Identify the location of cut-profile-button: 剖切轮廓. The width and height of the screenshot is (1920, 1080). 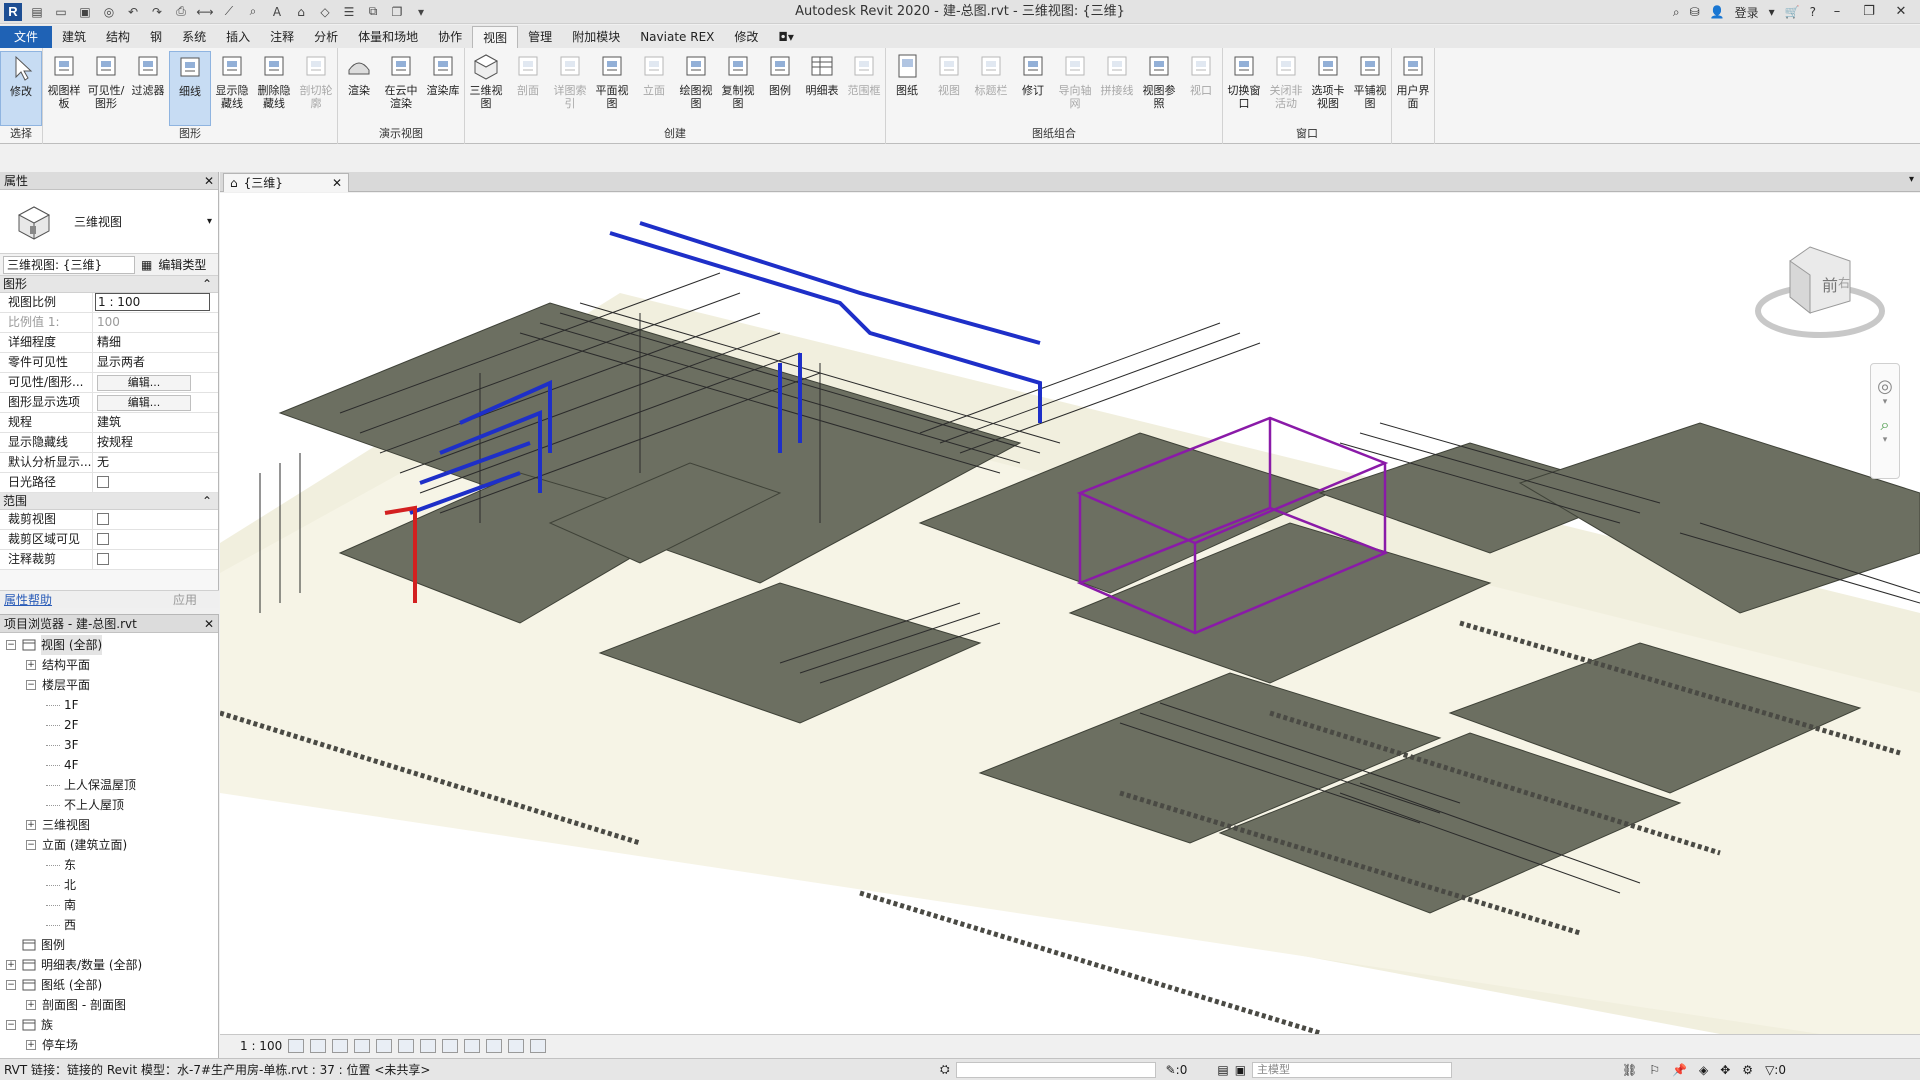
(316, 88).